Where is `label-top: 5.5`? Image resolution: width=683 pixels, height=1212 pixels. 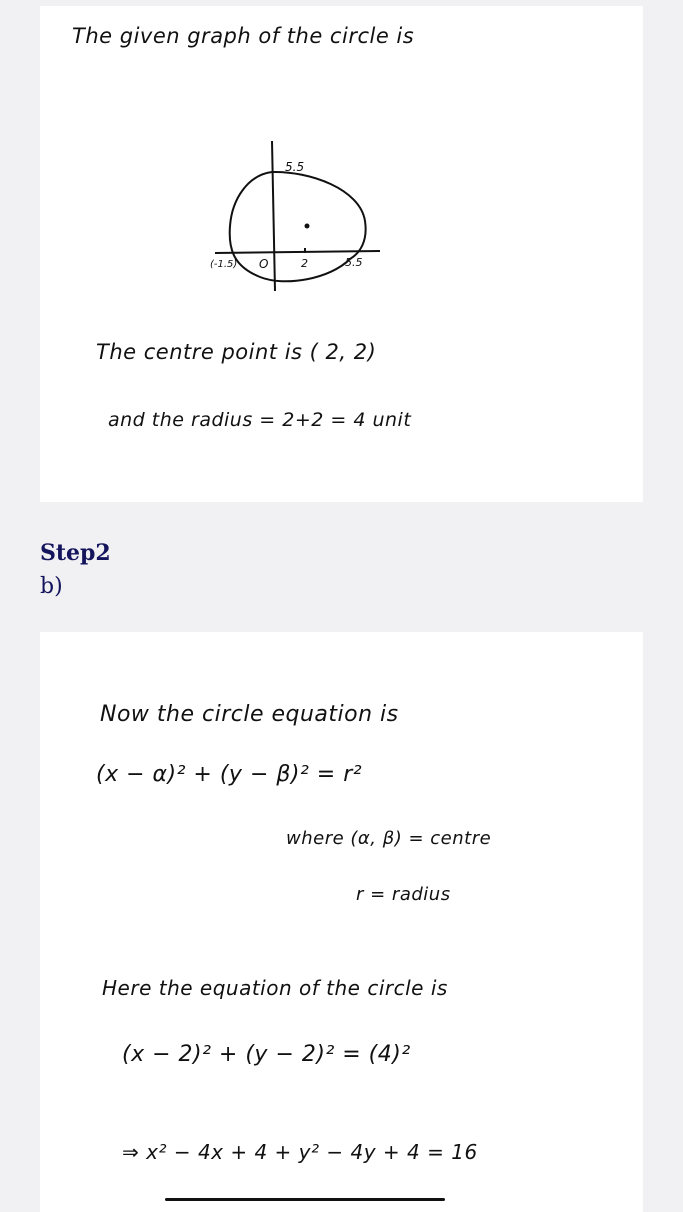
label-top: 5.5 is located at coordinates (294, 167).